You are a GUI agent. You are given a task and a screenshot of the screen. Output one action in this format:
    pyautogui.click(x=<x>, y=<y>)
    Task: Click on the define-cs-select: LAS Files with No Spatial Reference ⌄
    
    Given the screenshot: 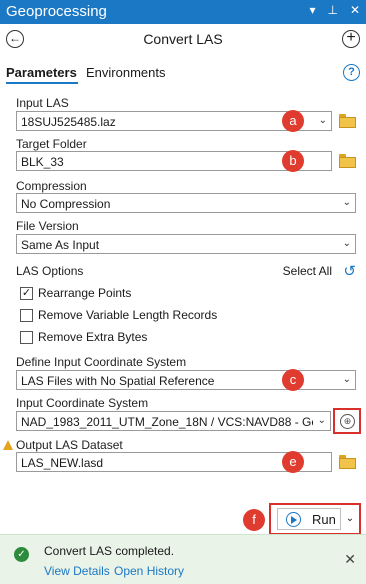 What is the action you would take?
    pyautogui.click(x=186, y=380)
    